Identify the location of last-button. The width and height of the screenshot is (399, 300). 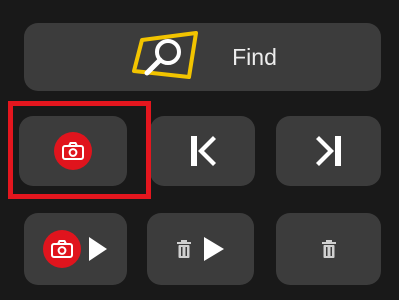
(328, 151).